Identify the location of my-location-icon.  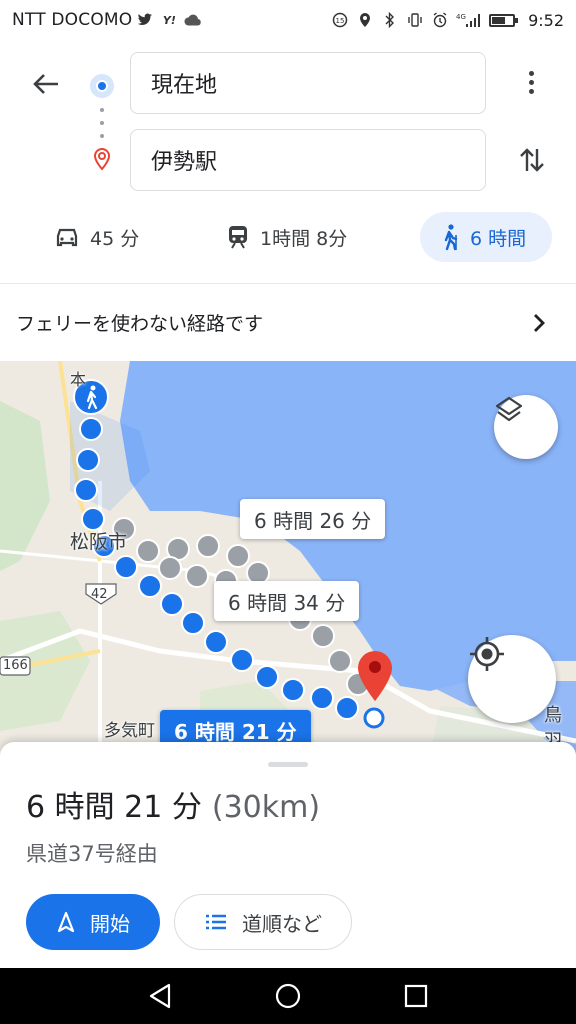
(487, 654).